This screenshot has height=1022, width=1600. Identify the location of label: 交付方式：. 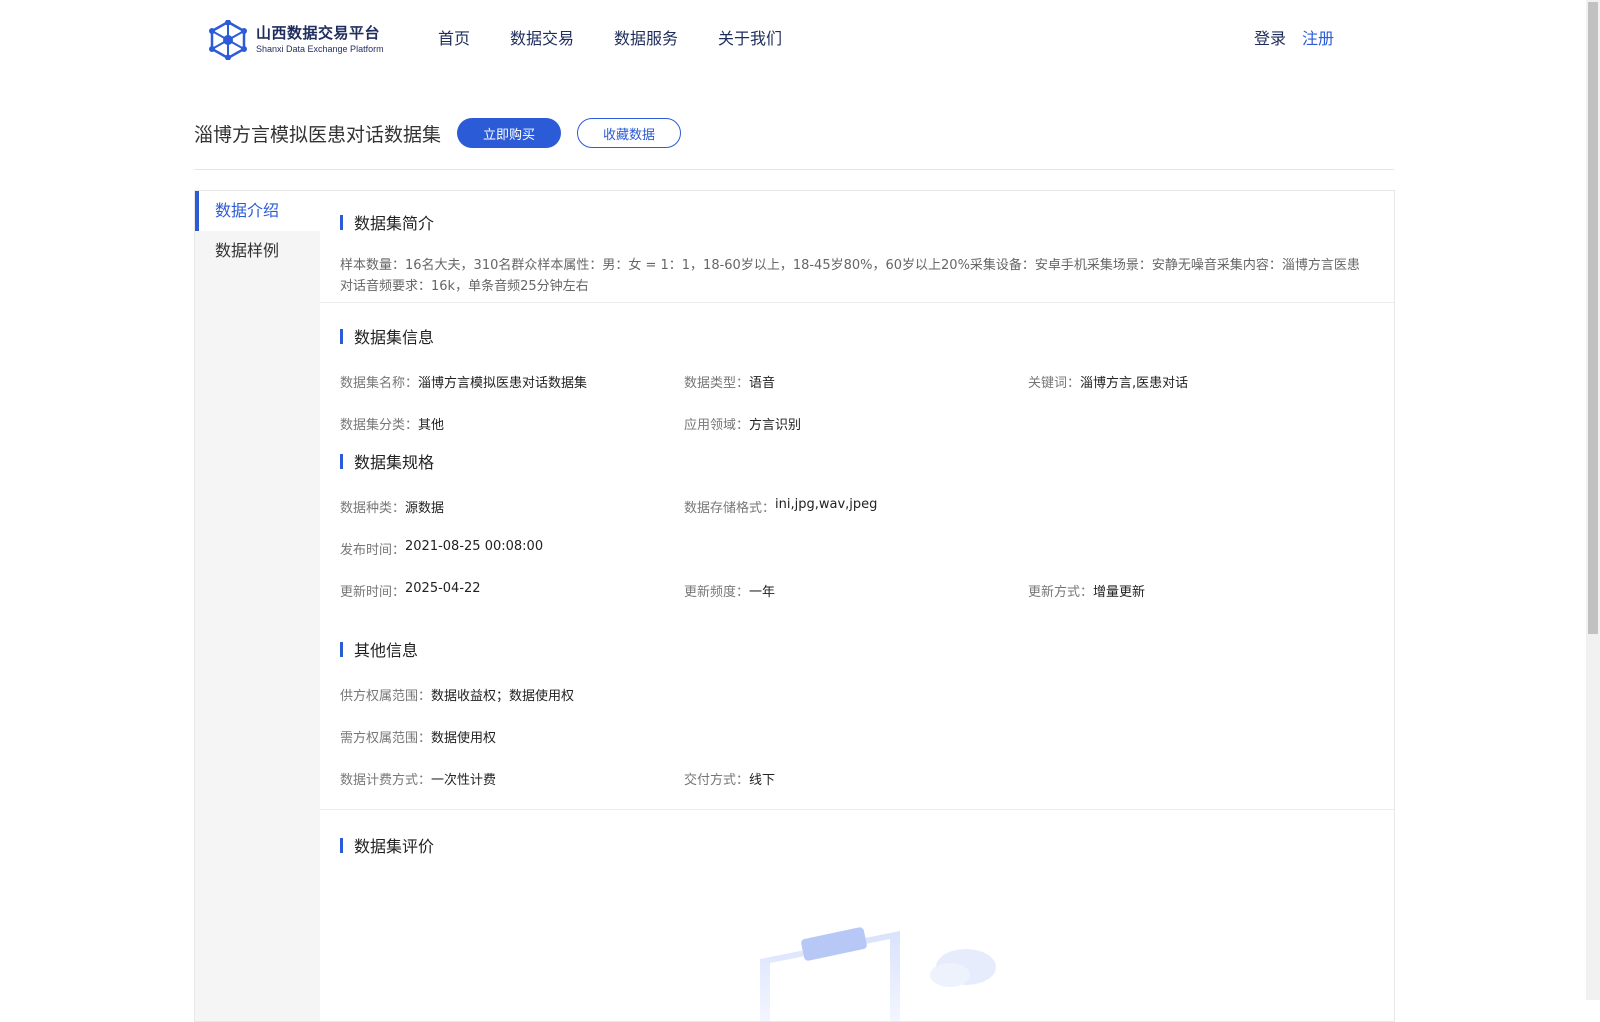
(717, 780).